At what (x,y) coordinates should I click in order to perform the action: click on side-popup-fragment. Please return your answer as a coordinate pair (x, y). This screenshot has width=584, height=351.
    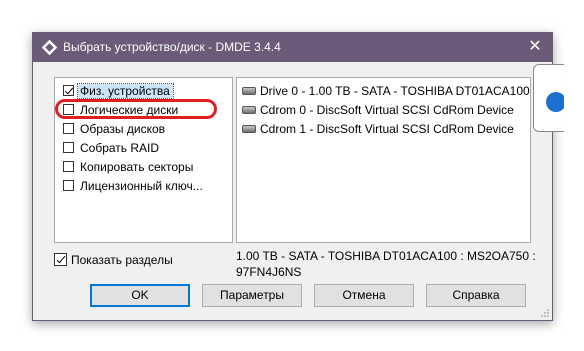
    Looking at the image, I should click on (548, 98).